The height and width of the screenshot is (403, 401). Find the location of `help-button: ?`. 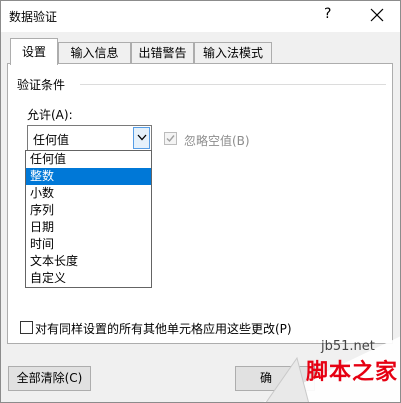

help-button: ? is located at coordinates (327, 14).